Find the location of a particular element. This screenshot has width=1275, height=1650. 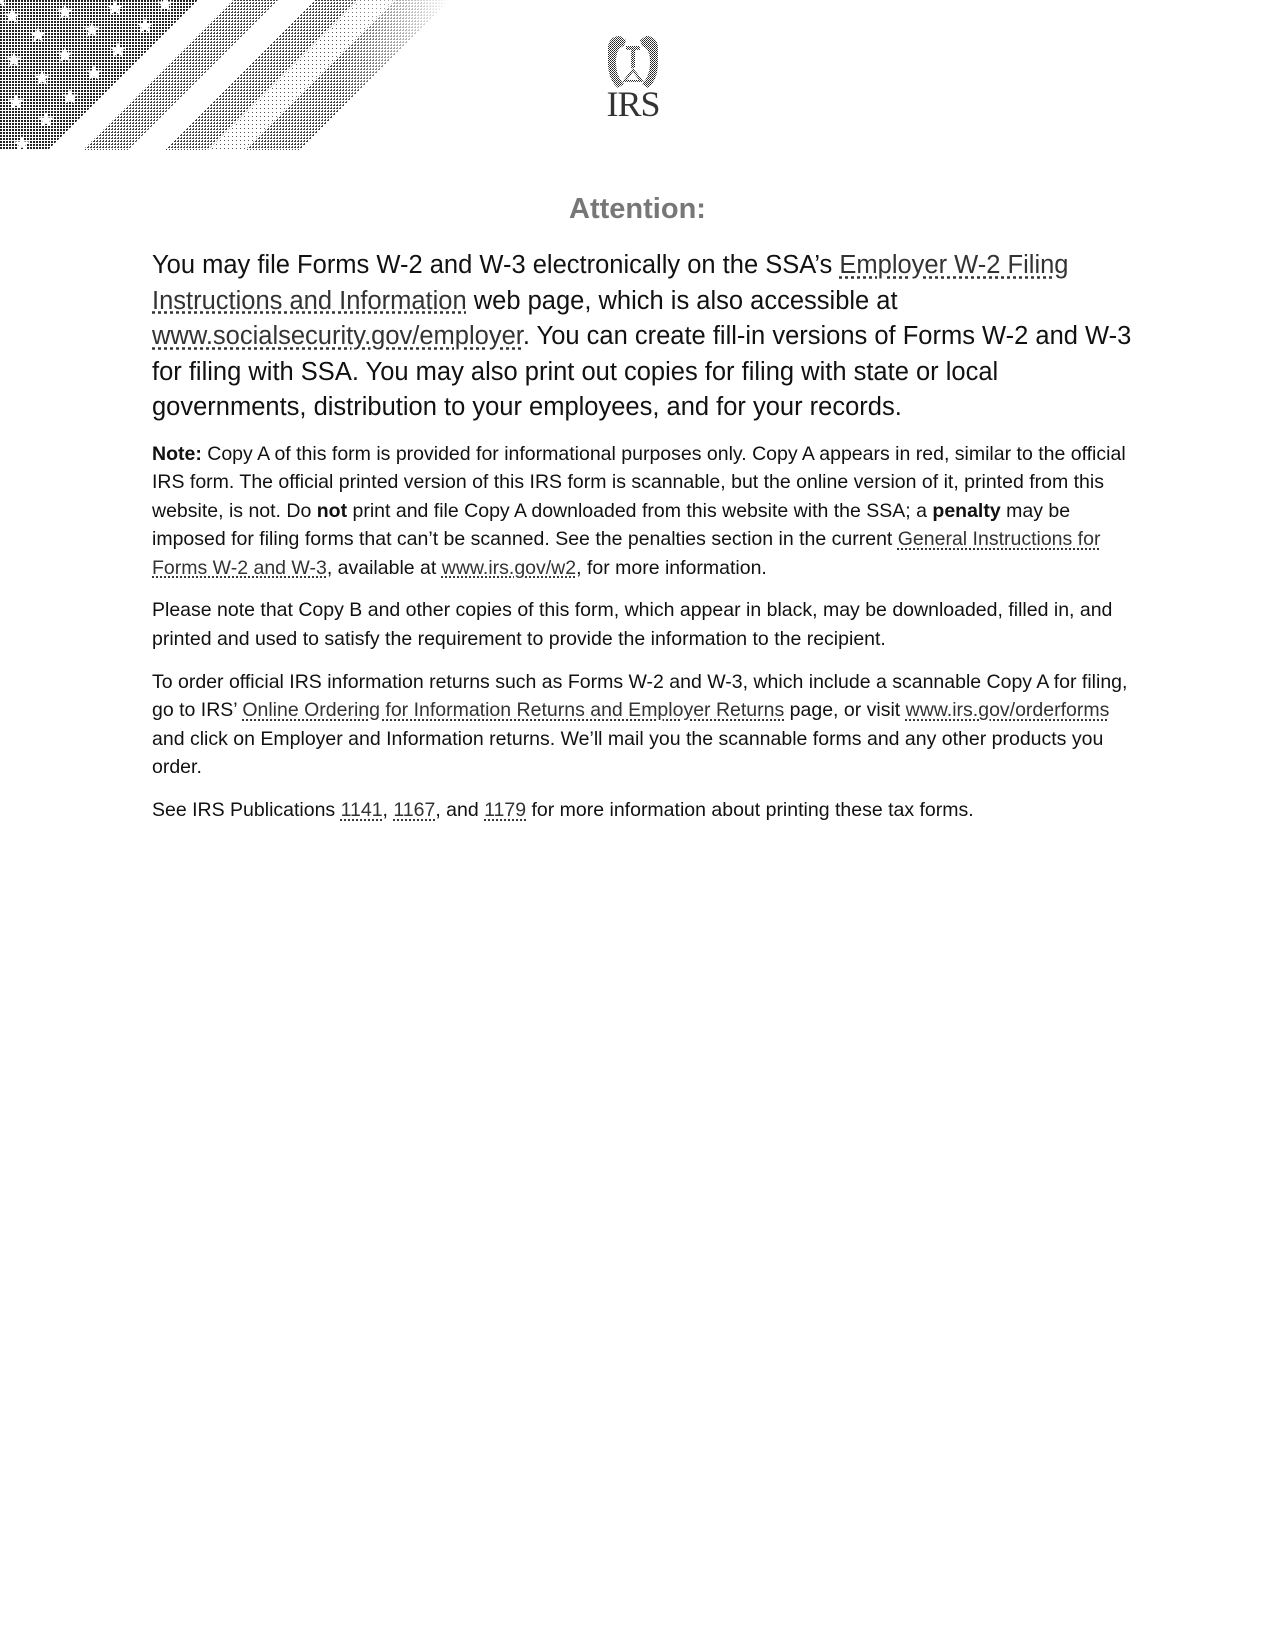

note-emphasis-penalty: penalty is located at coordinates (966, 510).